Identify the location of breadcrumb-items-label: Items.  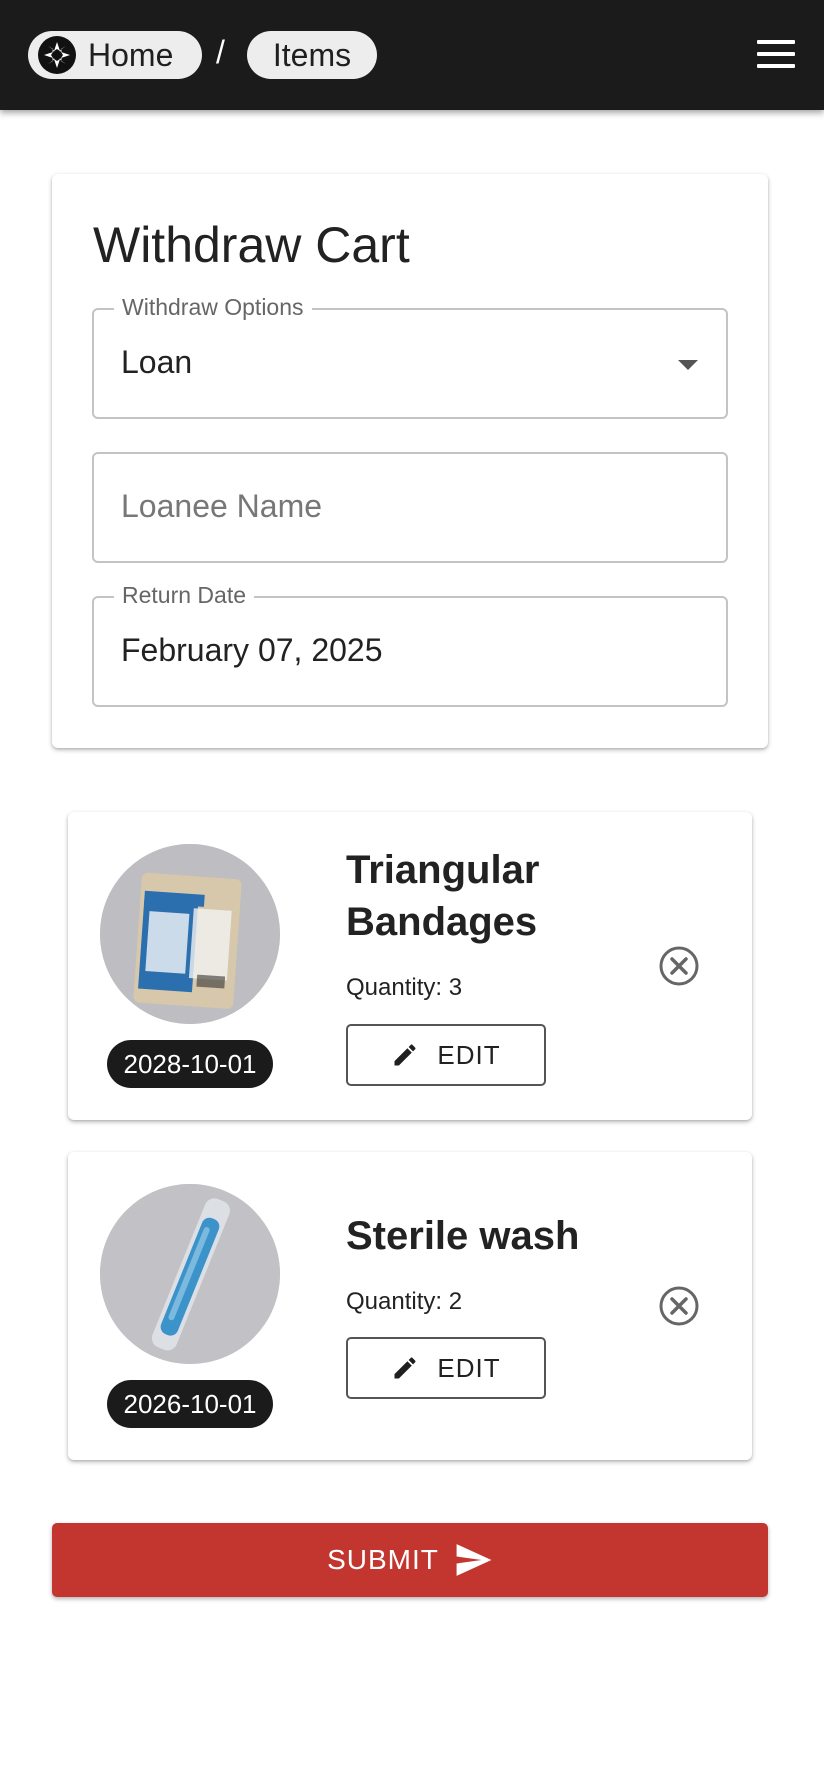
(312, 54).